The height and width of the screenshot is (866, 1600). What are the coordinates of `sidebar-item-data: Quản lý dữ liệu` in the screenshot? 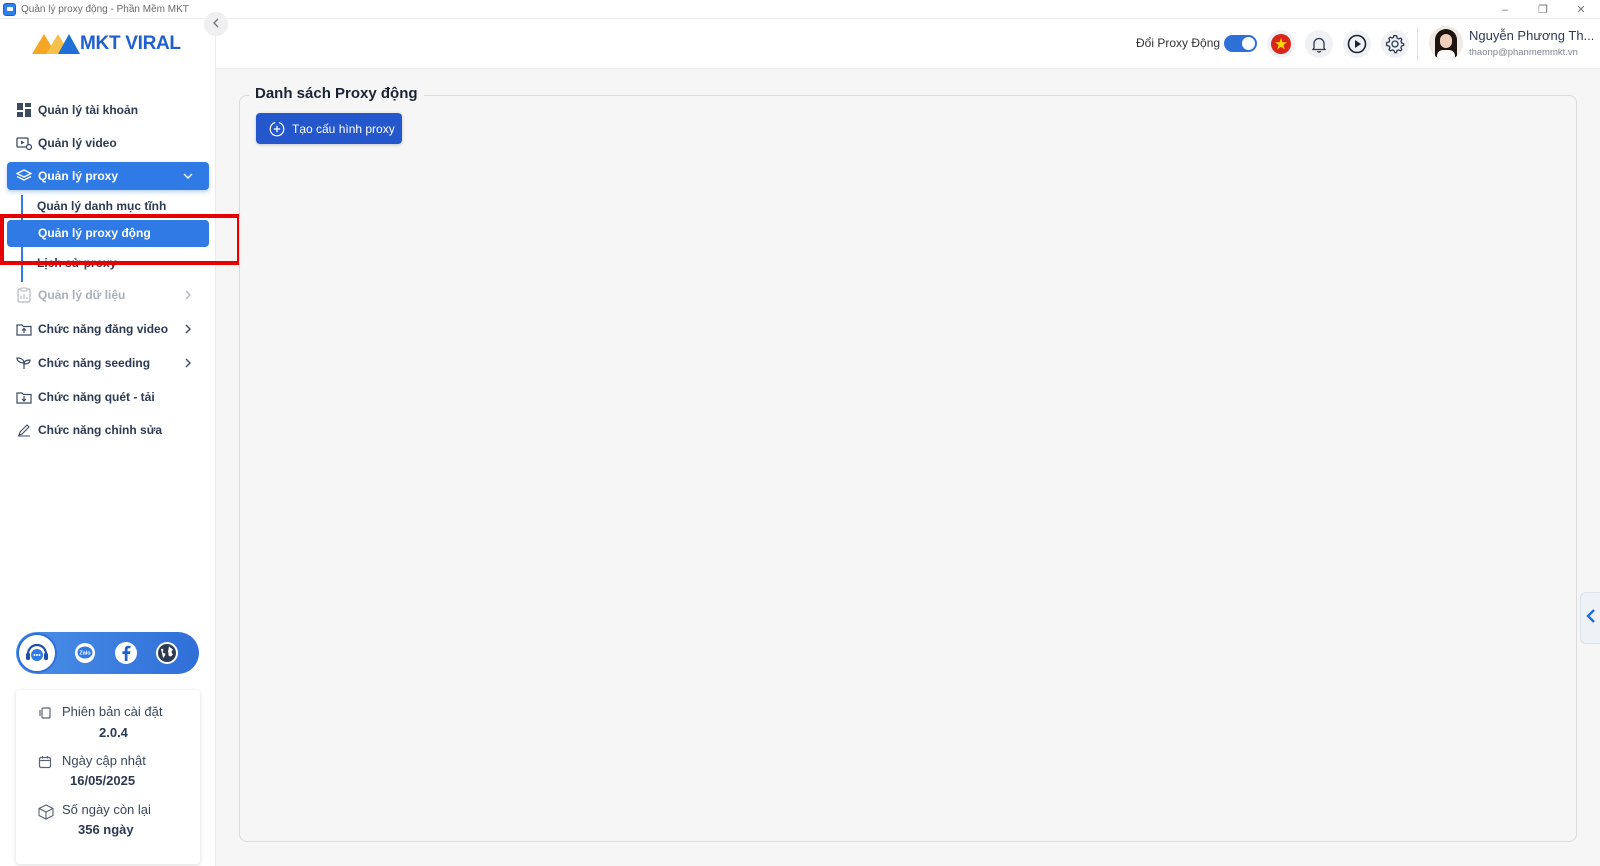 It's located at (108, 295).